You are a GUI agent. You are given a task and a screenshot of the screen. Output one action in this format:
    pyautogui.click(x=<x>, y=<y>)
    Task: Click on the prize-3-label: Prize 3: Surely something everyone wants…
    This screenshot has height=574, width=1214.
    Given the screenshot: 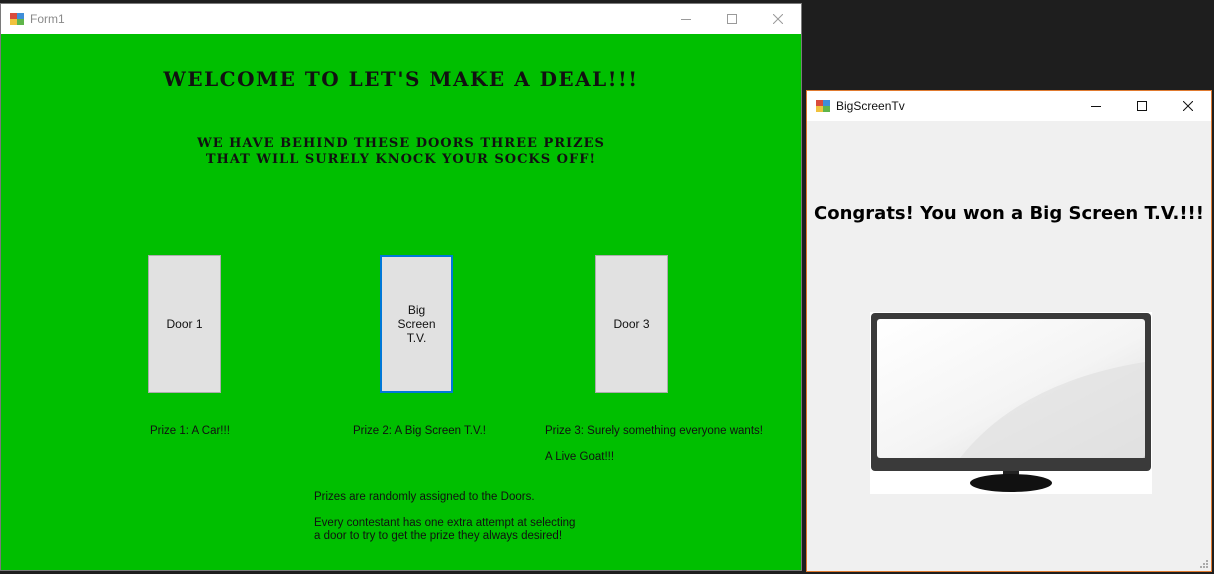 What is the action you would take?
    pyautogui.click(x=654, y=431)
    